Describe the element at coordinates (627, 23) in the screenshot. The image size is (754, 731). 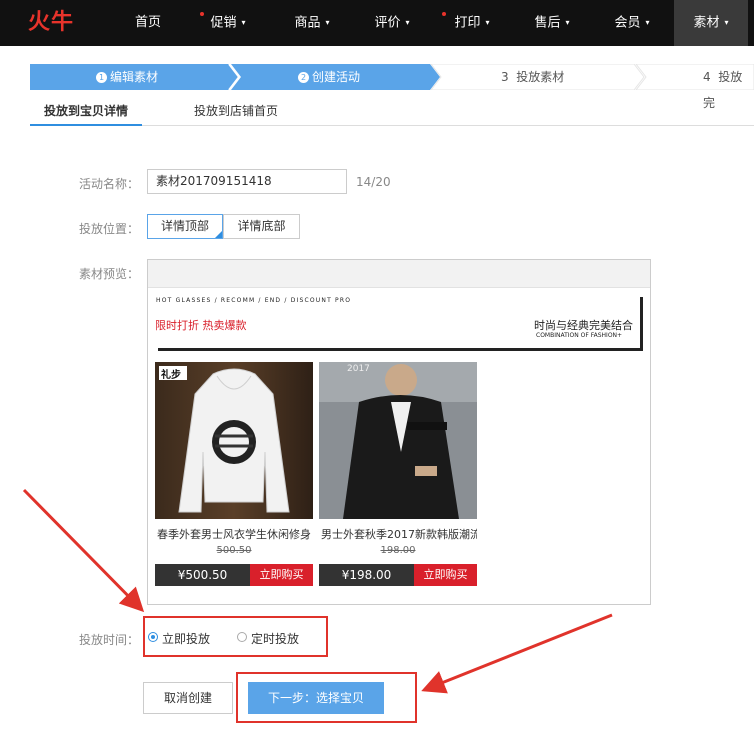
I see `nav-label: 会员` at that location.